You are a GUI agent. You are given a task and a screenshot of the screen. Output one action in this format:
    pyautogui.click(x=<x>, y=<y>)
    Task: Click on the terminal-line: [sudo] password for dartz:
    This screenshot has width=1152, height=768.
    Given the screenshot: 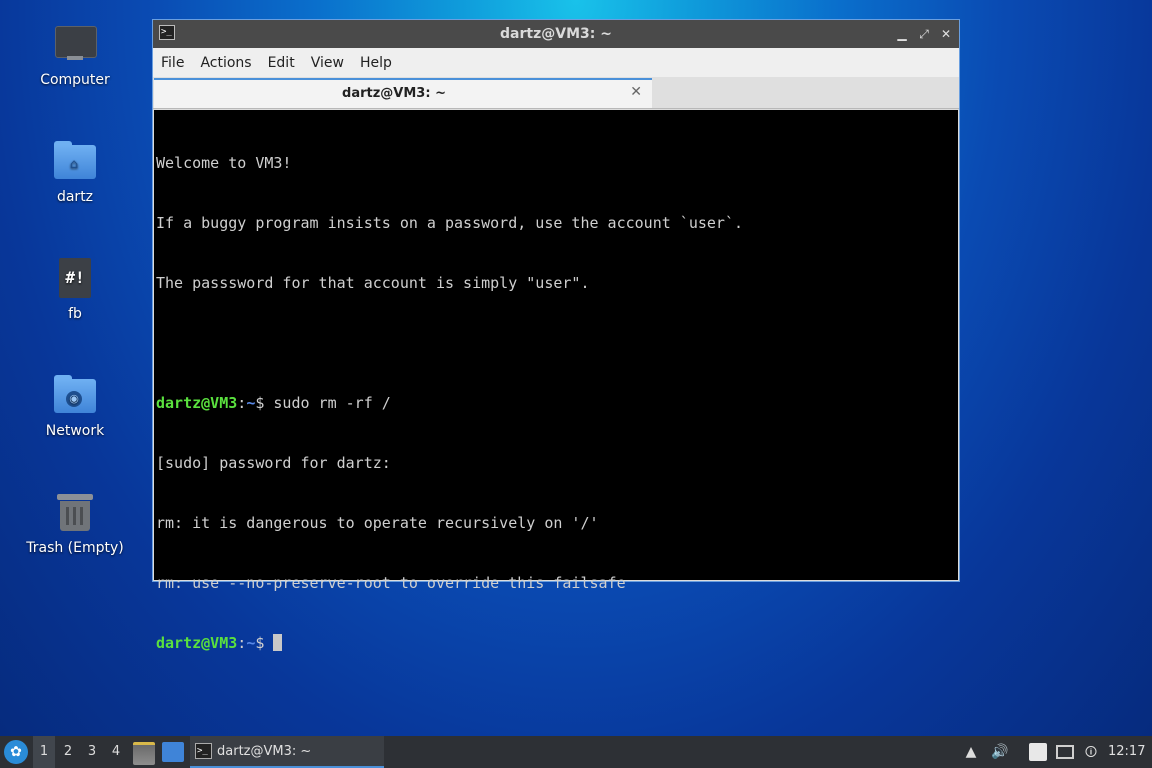 What is the action you would take?
    pyautogui.click(x=273, y=463)
    